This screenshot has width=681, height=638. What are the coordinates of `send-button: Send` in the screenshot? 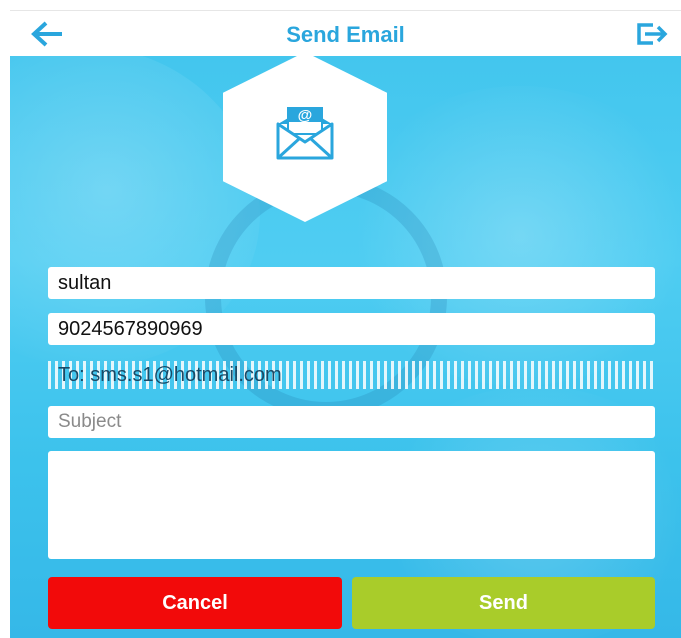 It's located at (503, 603).